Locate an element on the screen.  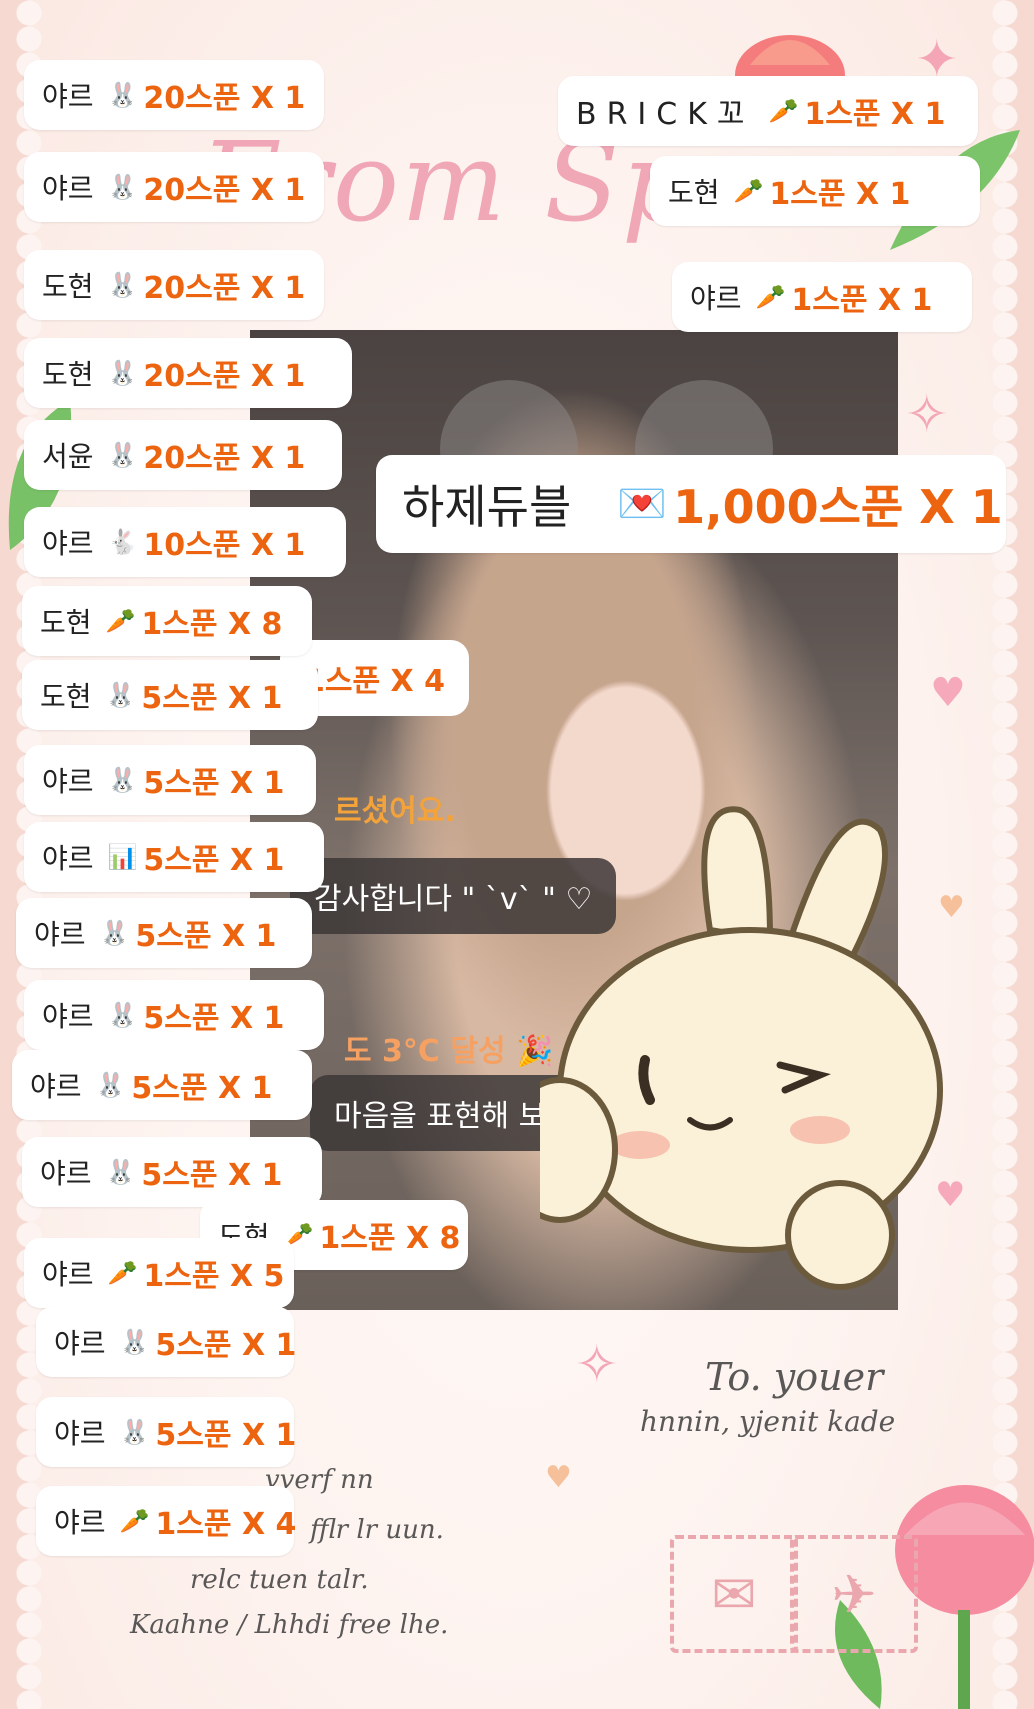
gift-detail: 💌 1,000스푼 X 1 is located at coordinates (809, 504).